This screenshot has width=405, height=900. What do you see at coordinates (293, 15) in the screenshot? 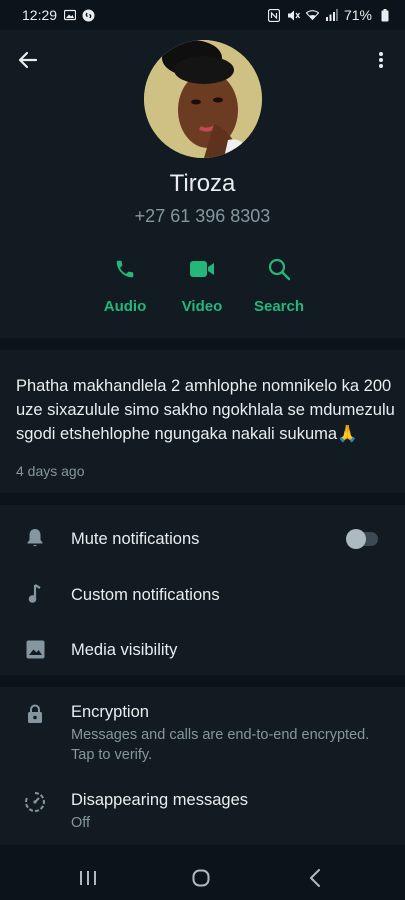
I see `mute-icon` at bounding box center [293, 15].